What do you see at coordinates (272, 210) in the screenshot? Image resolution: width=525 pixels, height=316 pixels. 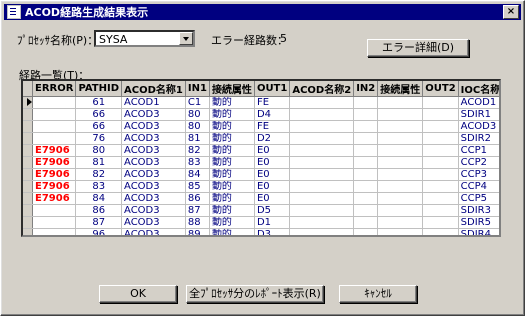 I see `table-cell: D5` at bounding box center [272, 210].